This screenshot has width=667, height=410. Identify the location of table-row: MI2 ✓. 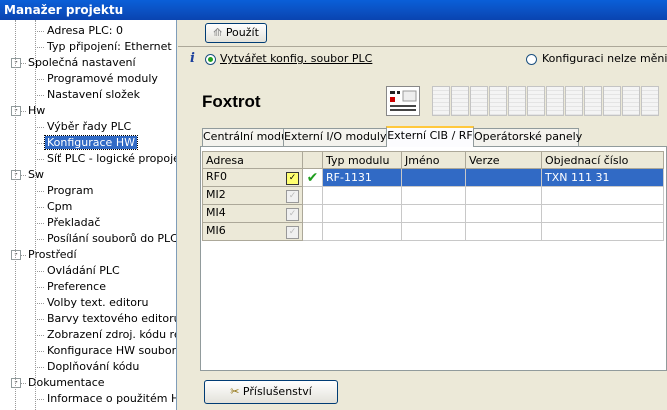
(433, 195).